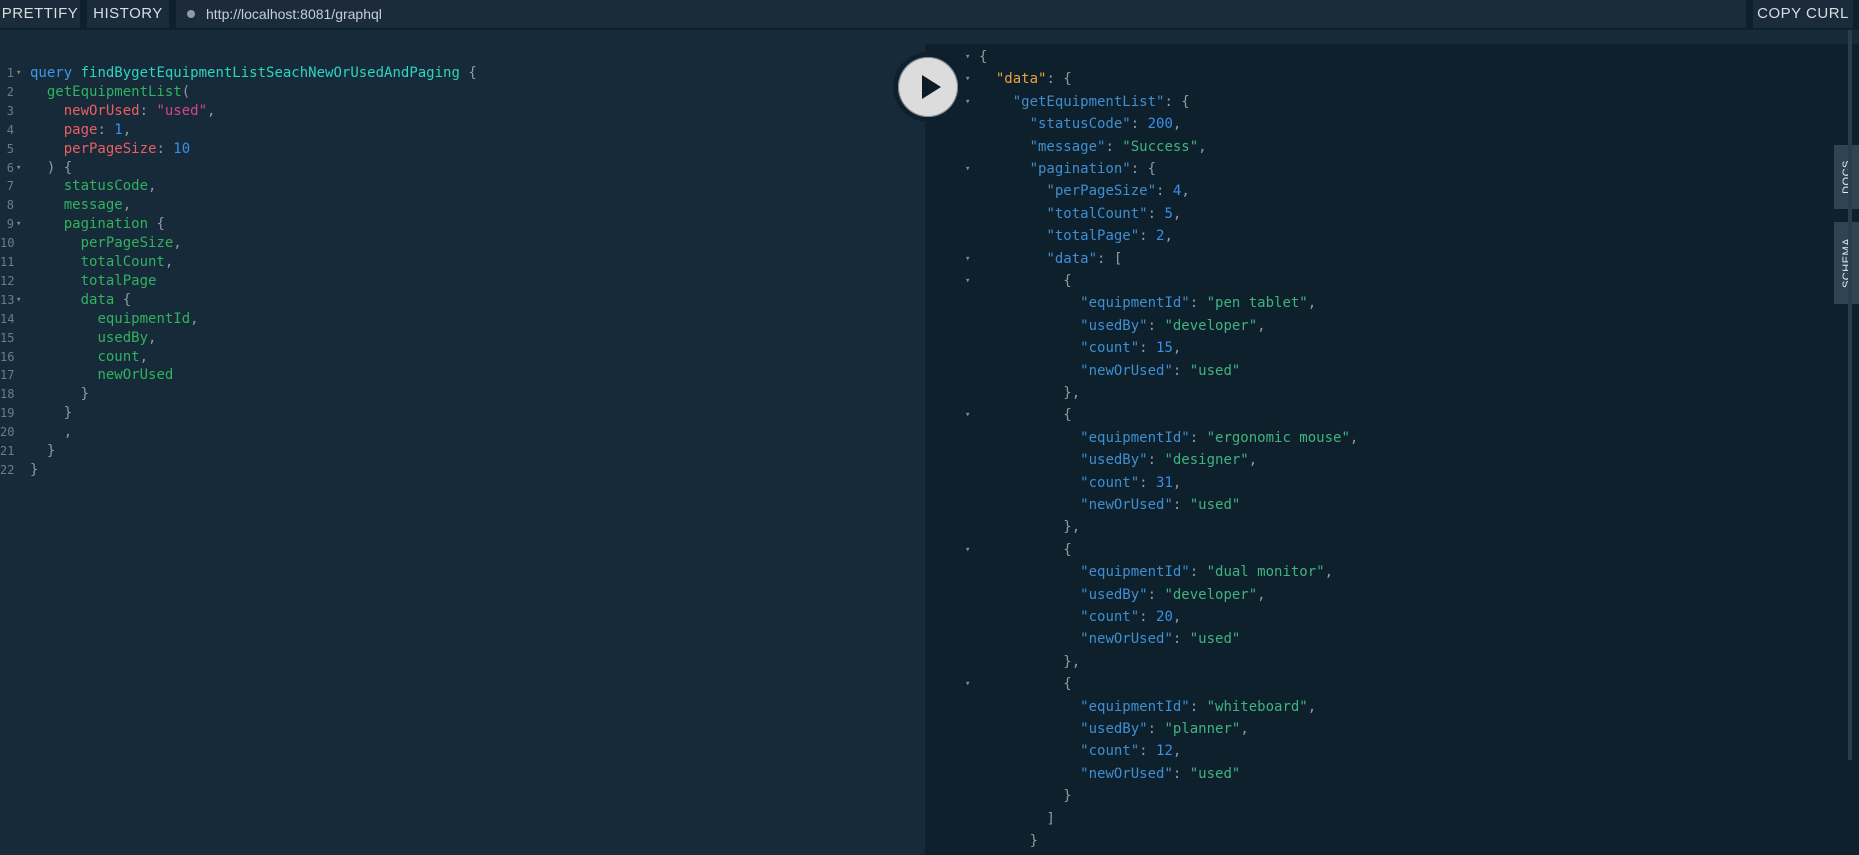  What do you see at coordinates (1164, 617) in the screenshot?
I see `code-token: 20` at bounding box center [1164, 617].